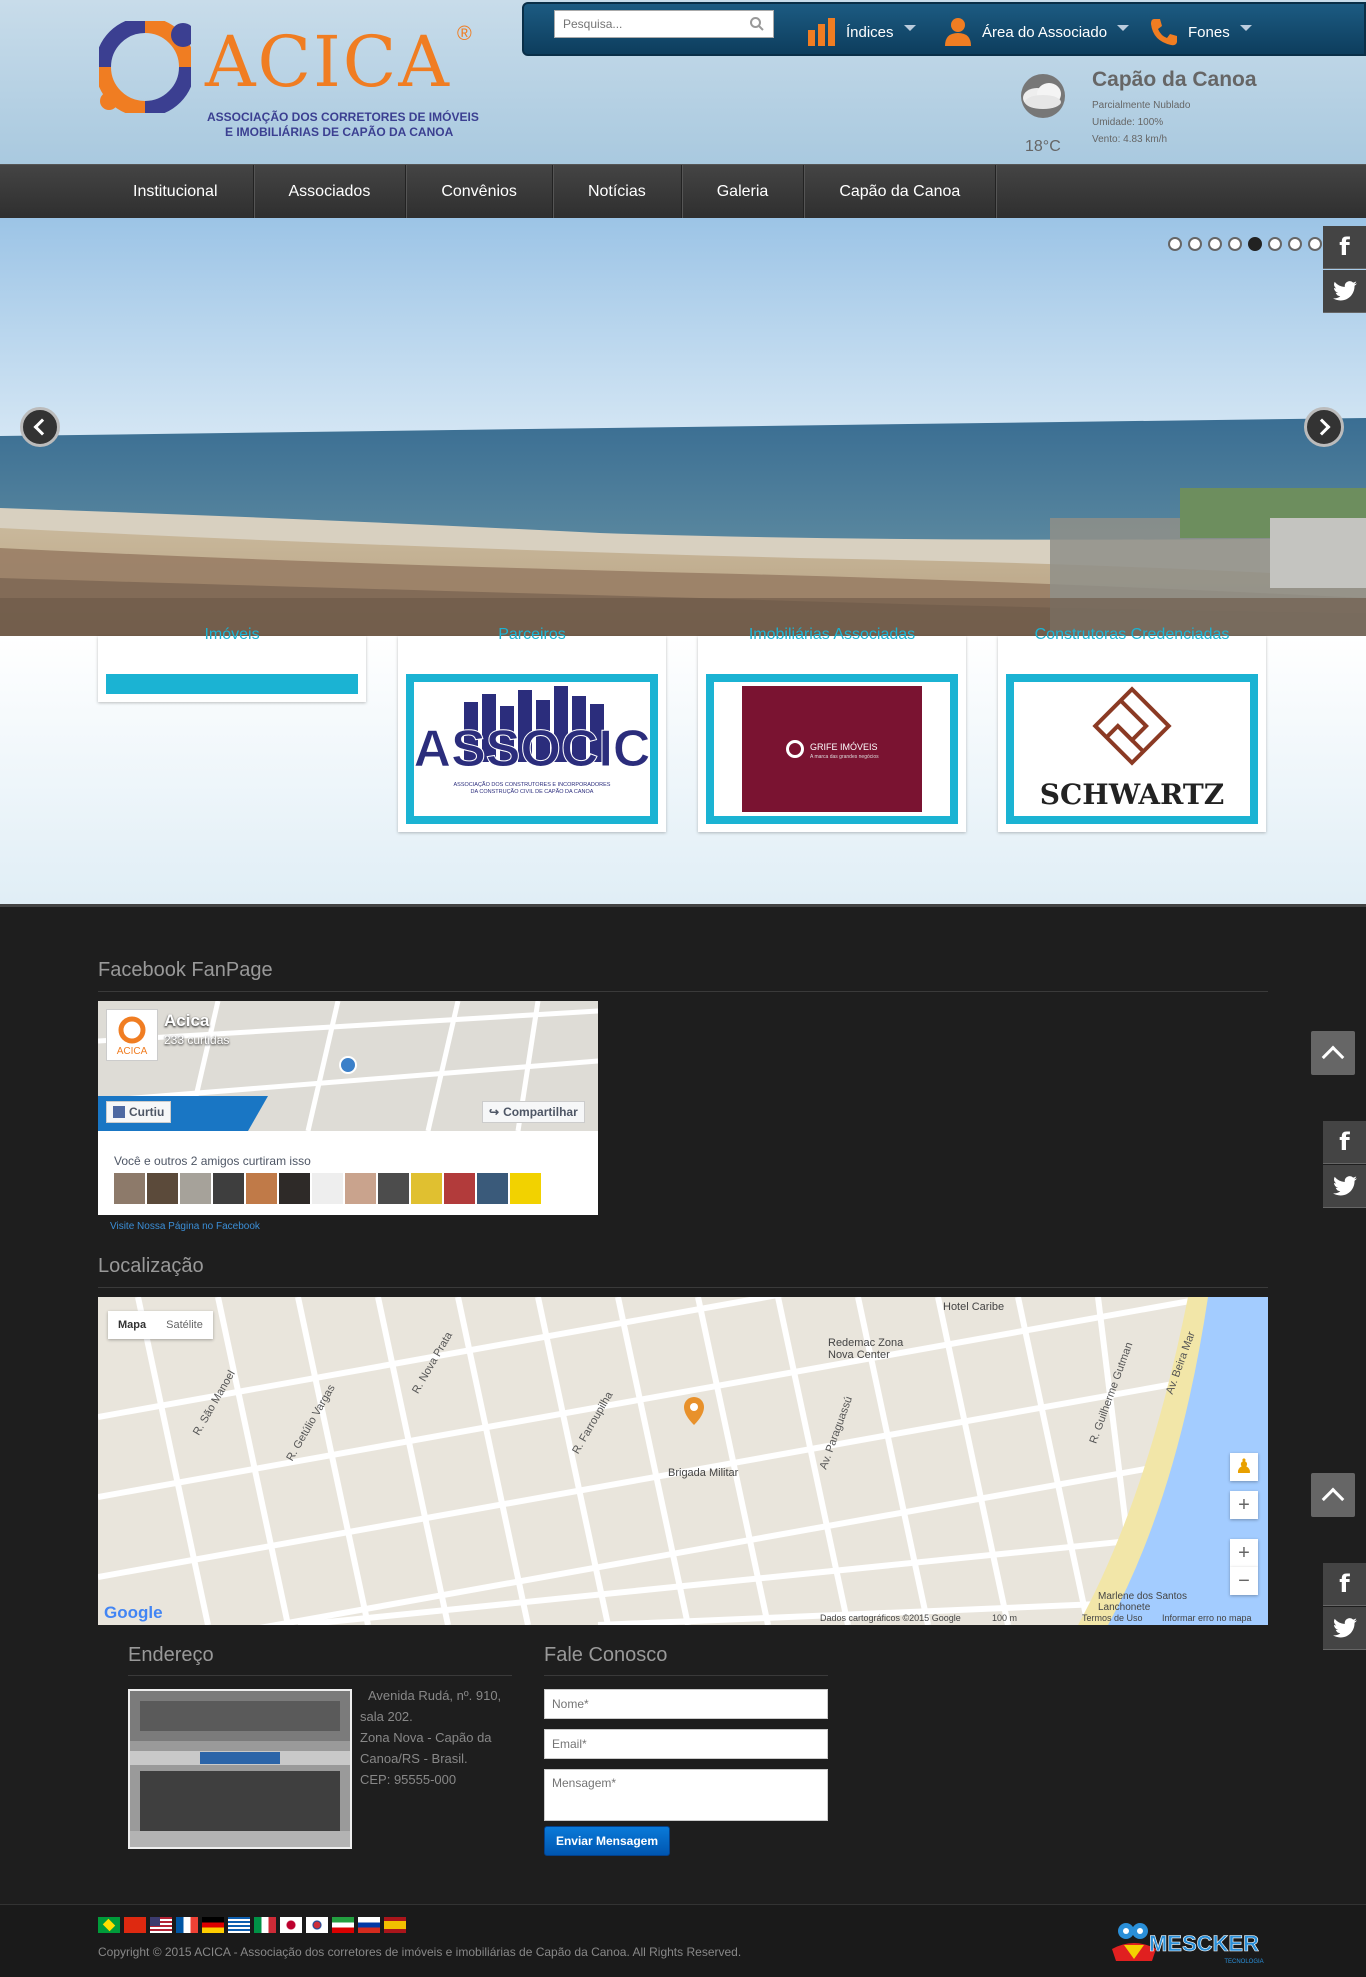 This screenshot has width=1366, height=1977. Describe the element at coordinates (757, 24) in the screenshot. I see `search-icon` at that location.